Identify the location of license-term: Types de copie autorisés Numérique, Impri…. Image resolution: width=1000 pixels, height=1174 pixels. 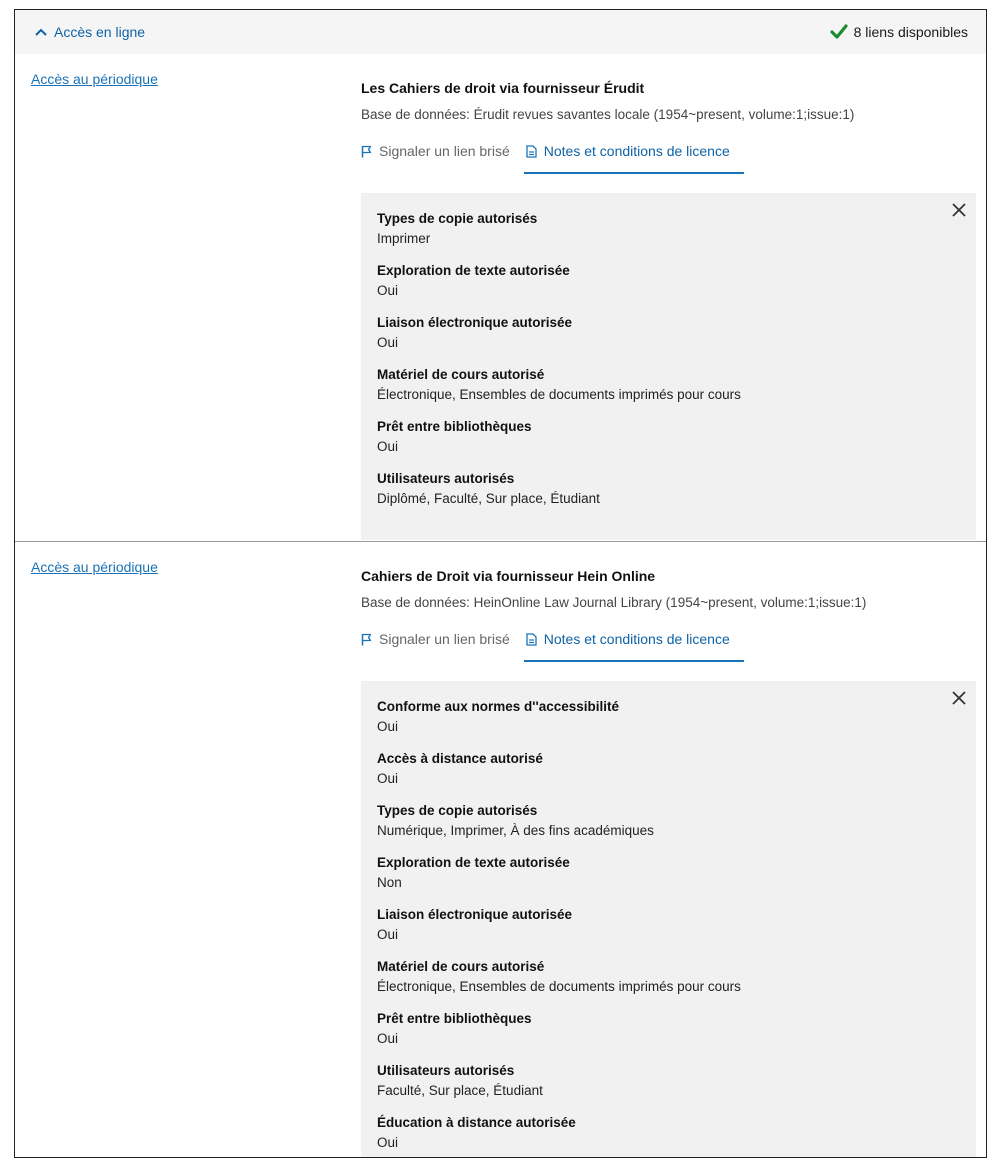
(668, 827).